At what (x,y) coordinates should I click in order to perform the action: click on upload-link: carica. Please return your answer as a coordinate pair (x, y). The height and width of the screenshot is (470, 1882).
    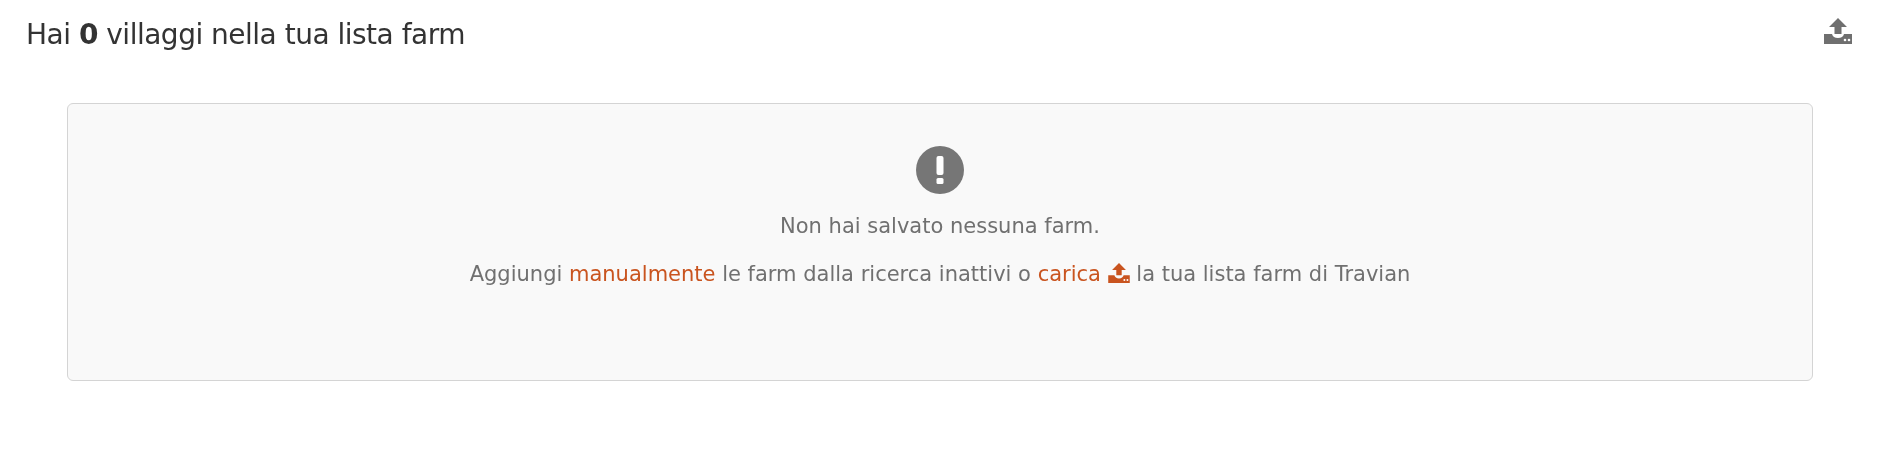
    Looking at the image, I should click on (1083, 274).